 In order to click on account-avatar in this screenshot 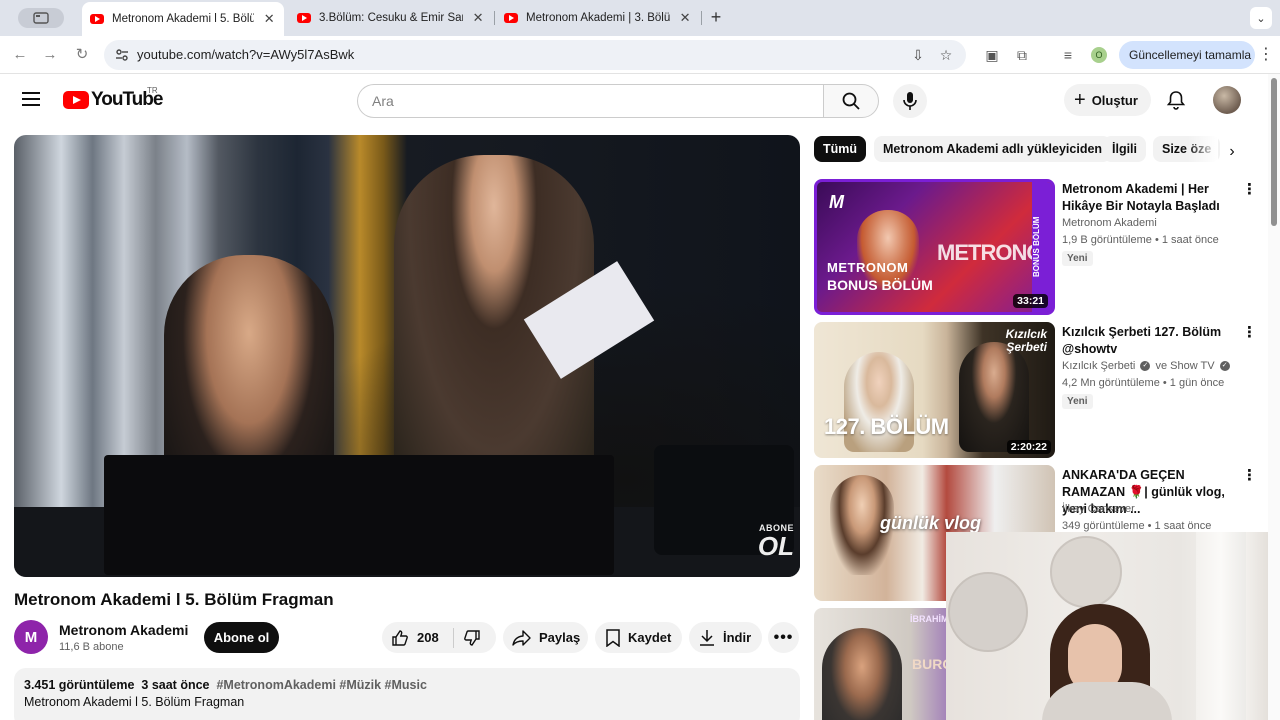, I will do `click(1227, 100)`.